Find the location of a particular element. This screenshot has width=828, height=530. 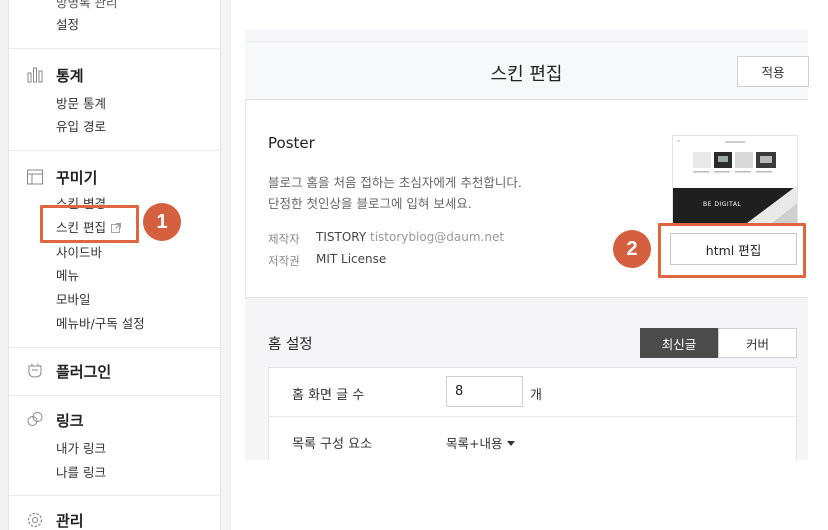

panel-header: 스킨 편집 적용 is located at coordinates (527, 71).